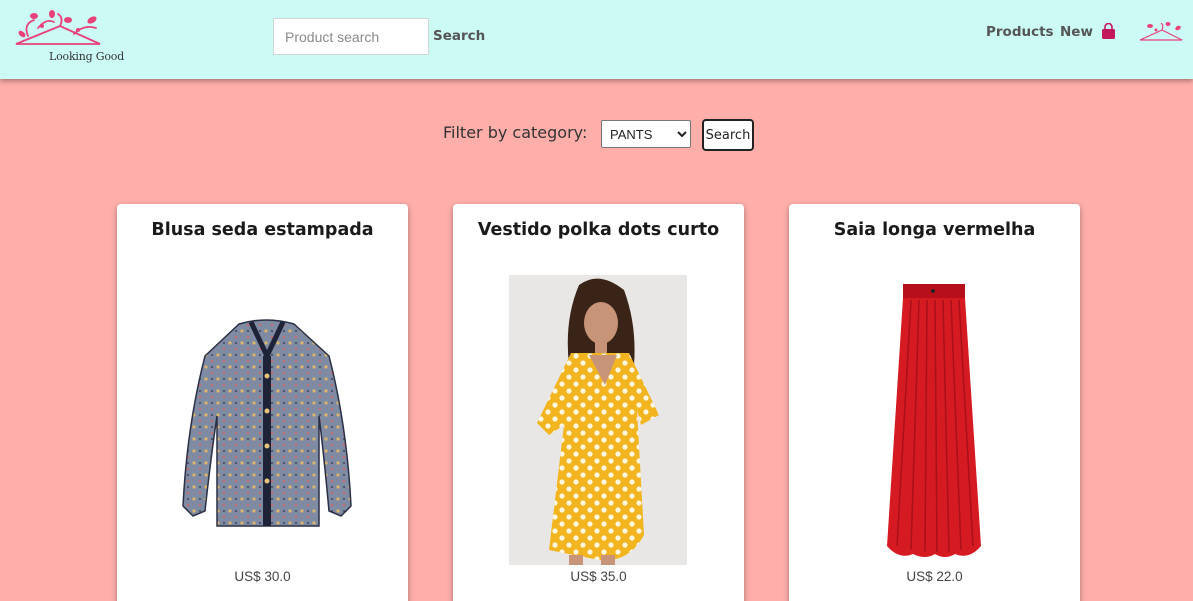 This screenshot has height=601, width=1193. I want to click on product-price: US$ 22.0, so click(934, 576).